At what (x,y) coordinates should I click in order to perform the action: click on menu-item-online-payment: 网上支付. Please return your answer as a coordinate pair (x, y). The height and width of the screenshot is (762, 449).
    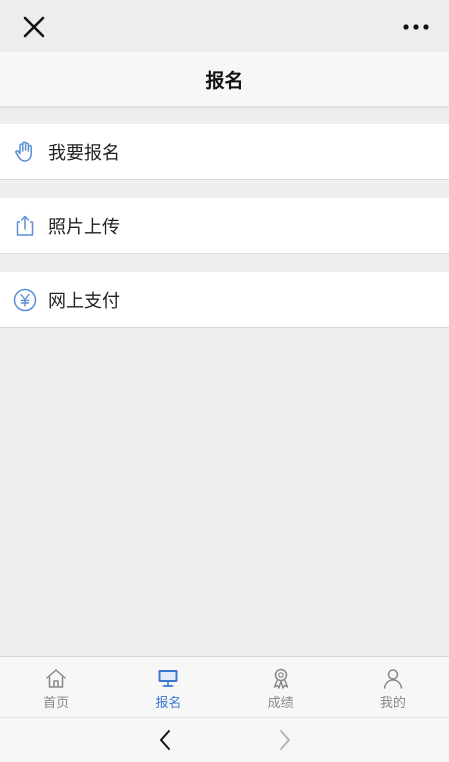
    Looking at the image, I should click on (224, 300).